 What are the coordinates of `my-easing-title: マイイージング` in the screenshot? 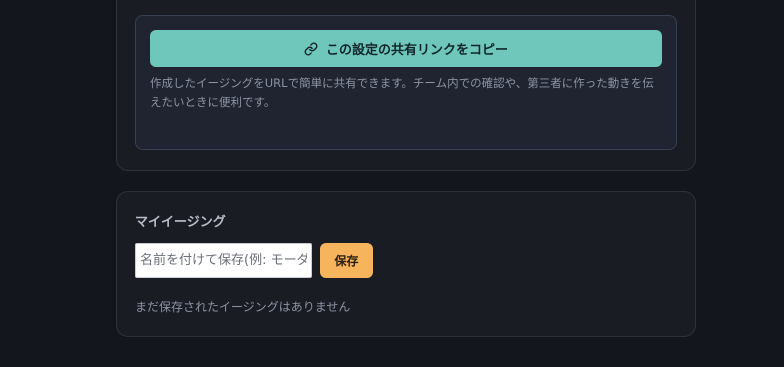 It's located at (180, 222).